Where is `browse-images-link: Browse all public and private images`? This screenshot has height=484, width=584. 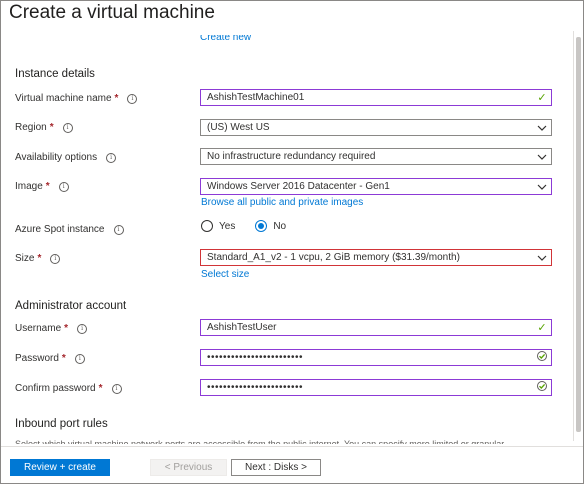
browse-images-link: Browse all public and private images is located at coordinates (282, 202).